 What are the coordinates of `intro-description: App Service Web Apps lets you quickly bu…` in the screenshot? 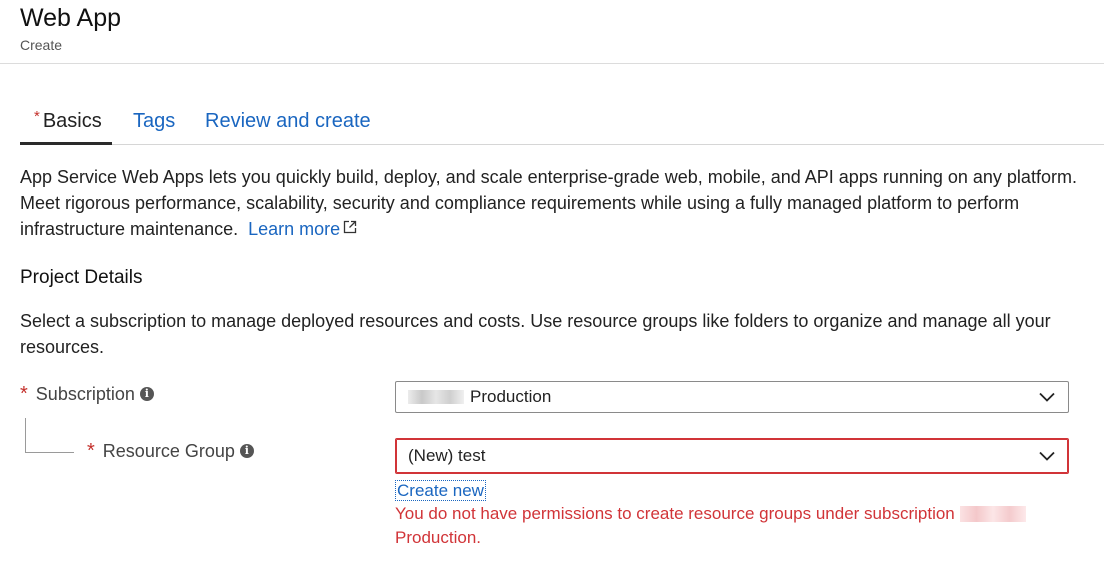 It's located at (548, 203).